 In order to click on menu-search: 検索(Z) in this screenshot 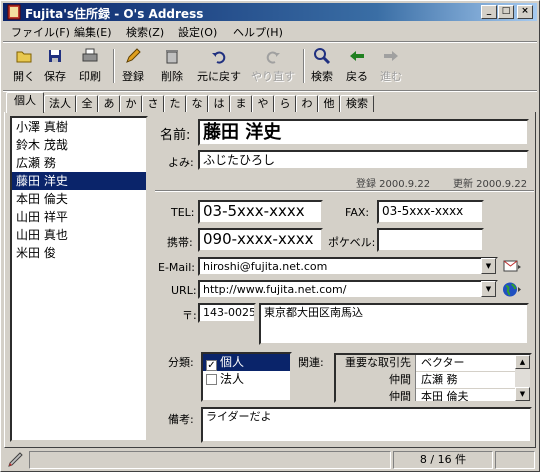, I will do `click(145, 32)`.